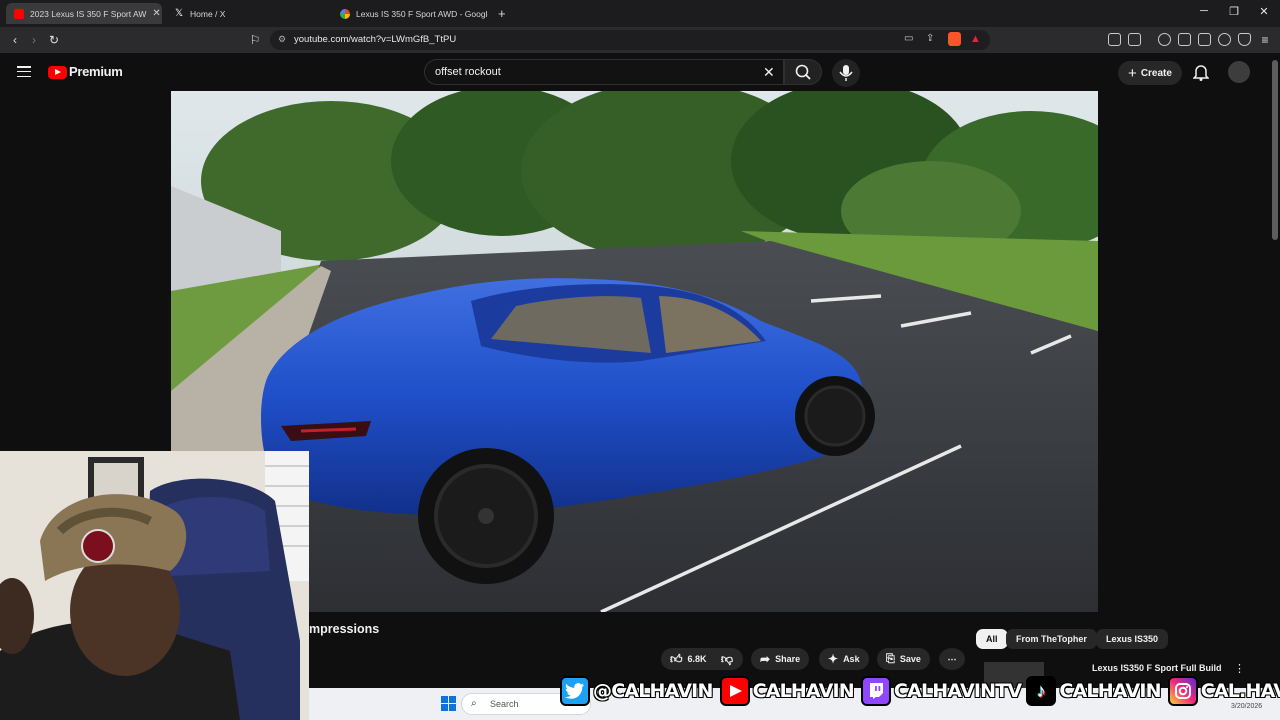 The image size is (1280, 720). Describe the element at coordinates (474, 703) in the screenshot. I see `search-icon: ⌕` at that location.